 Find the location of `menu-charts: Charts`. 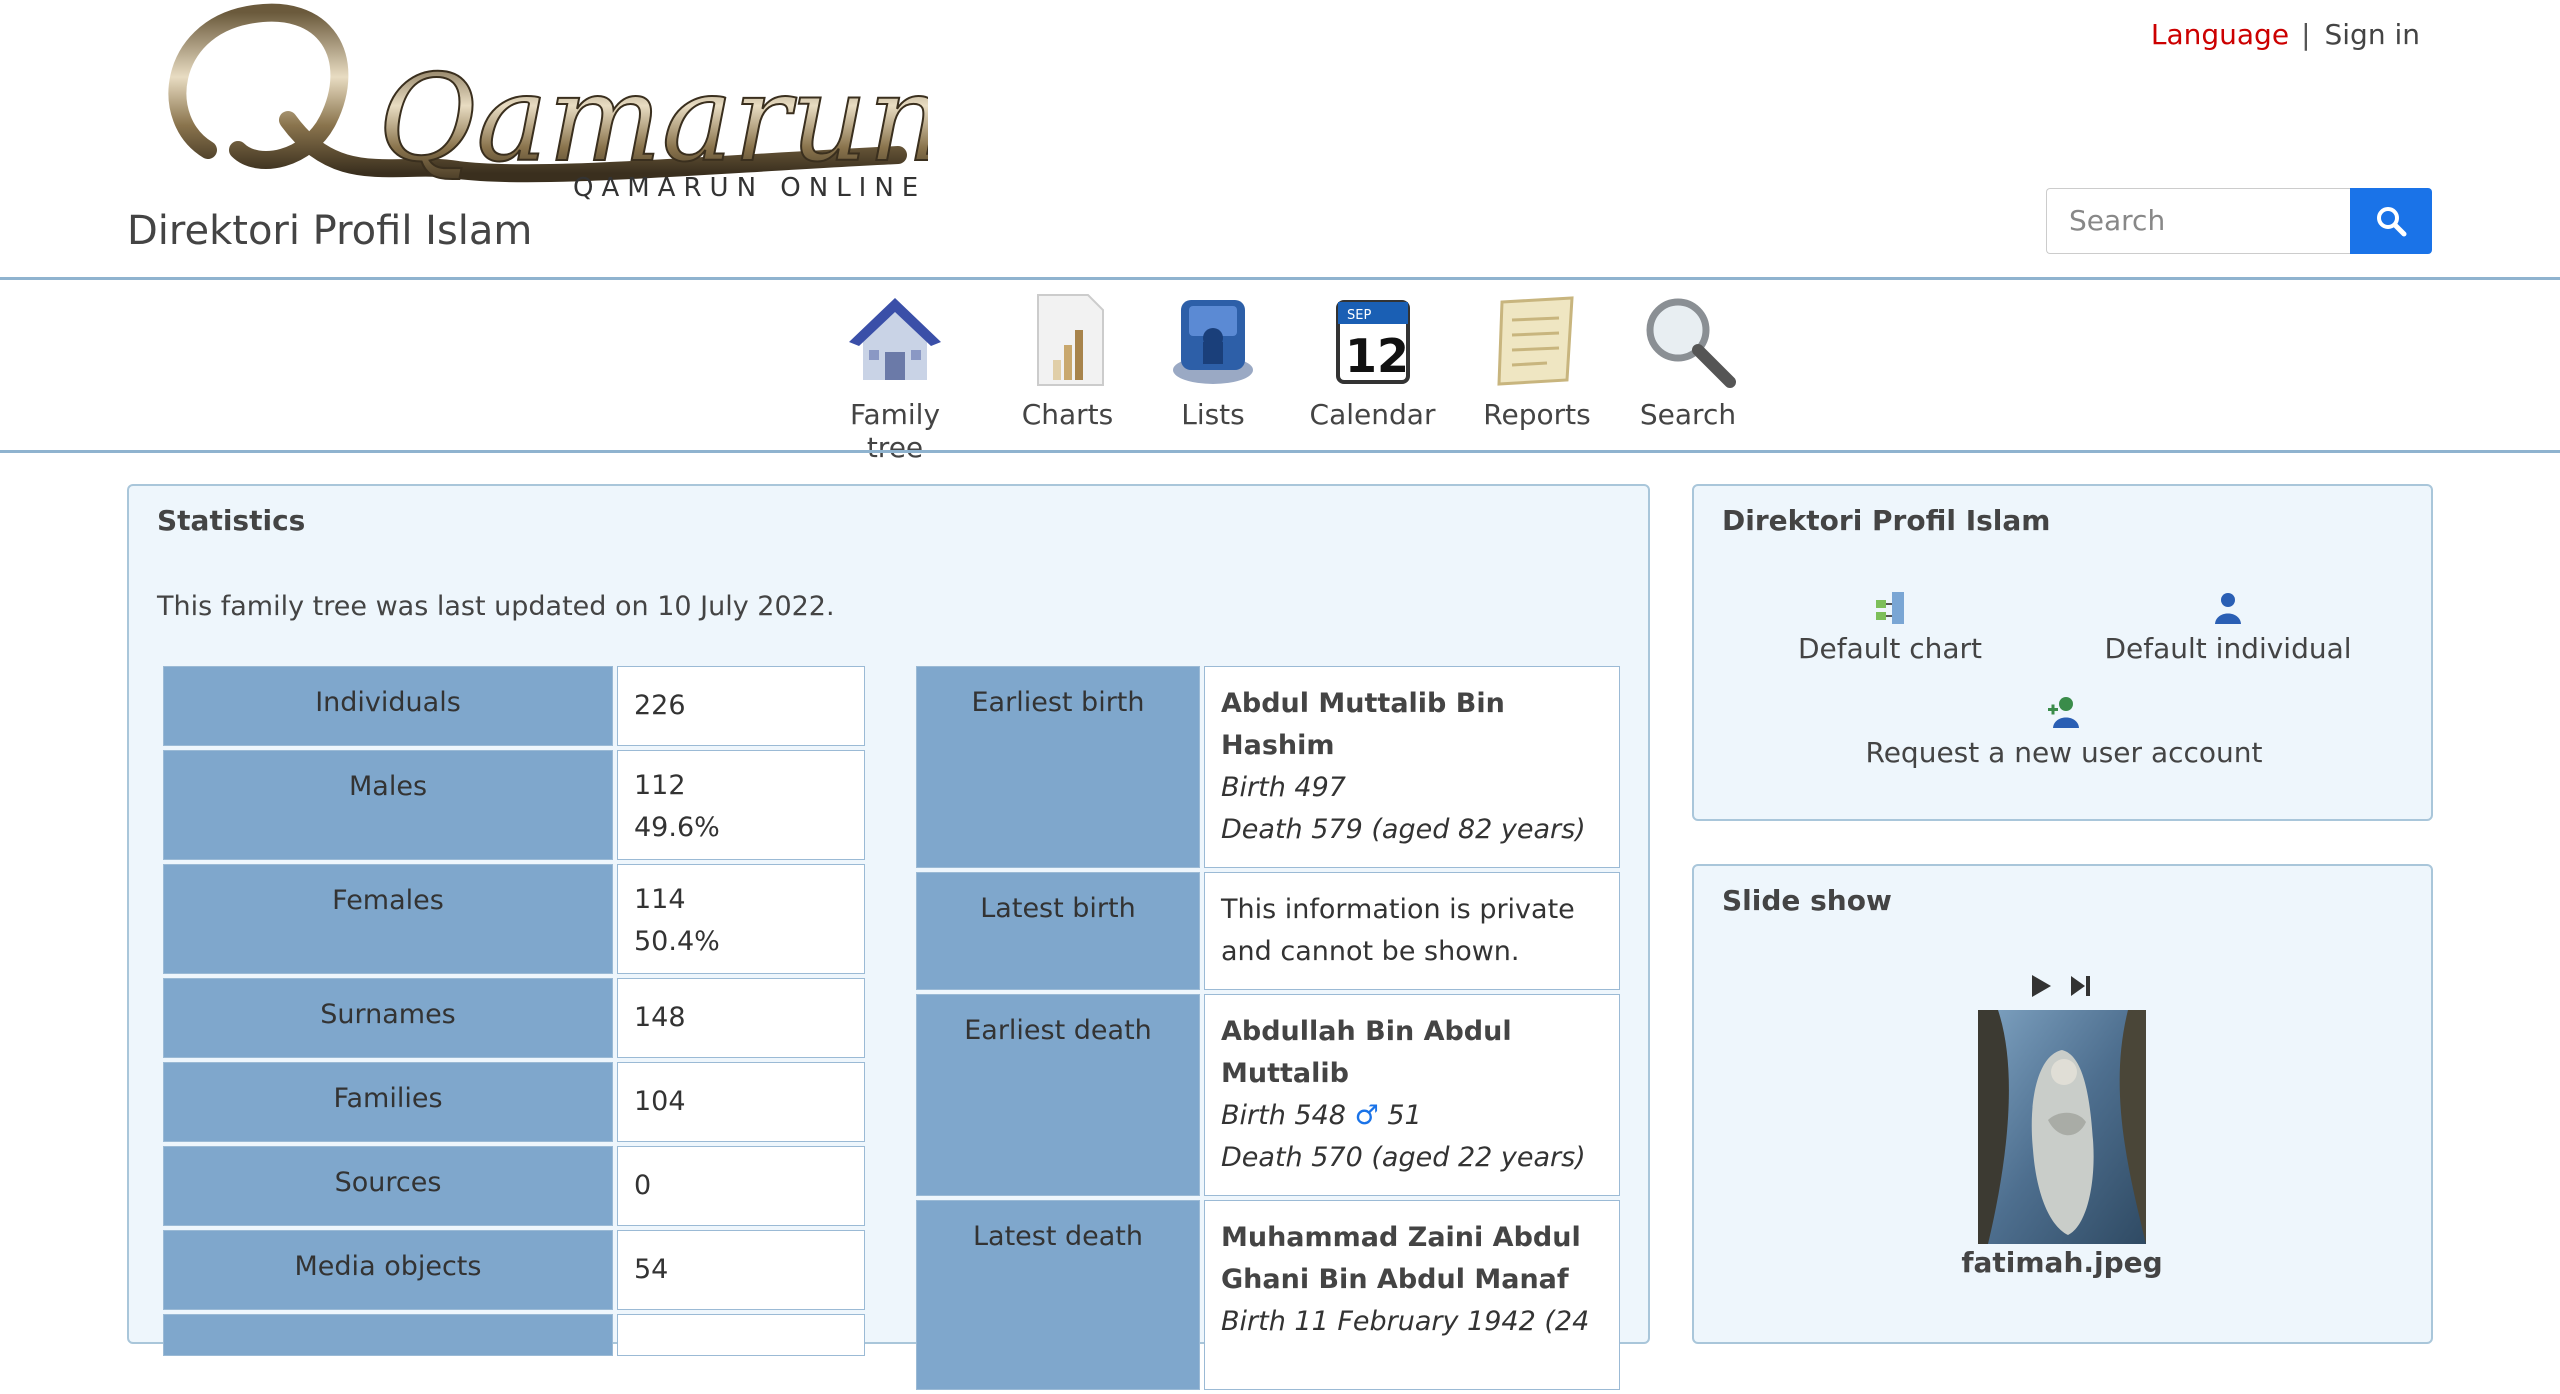

menu-charts: Charts is located at coordinates (1067, 360).